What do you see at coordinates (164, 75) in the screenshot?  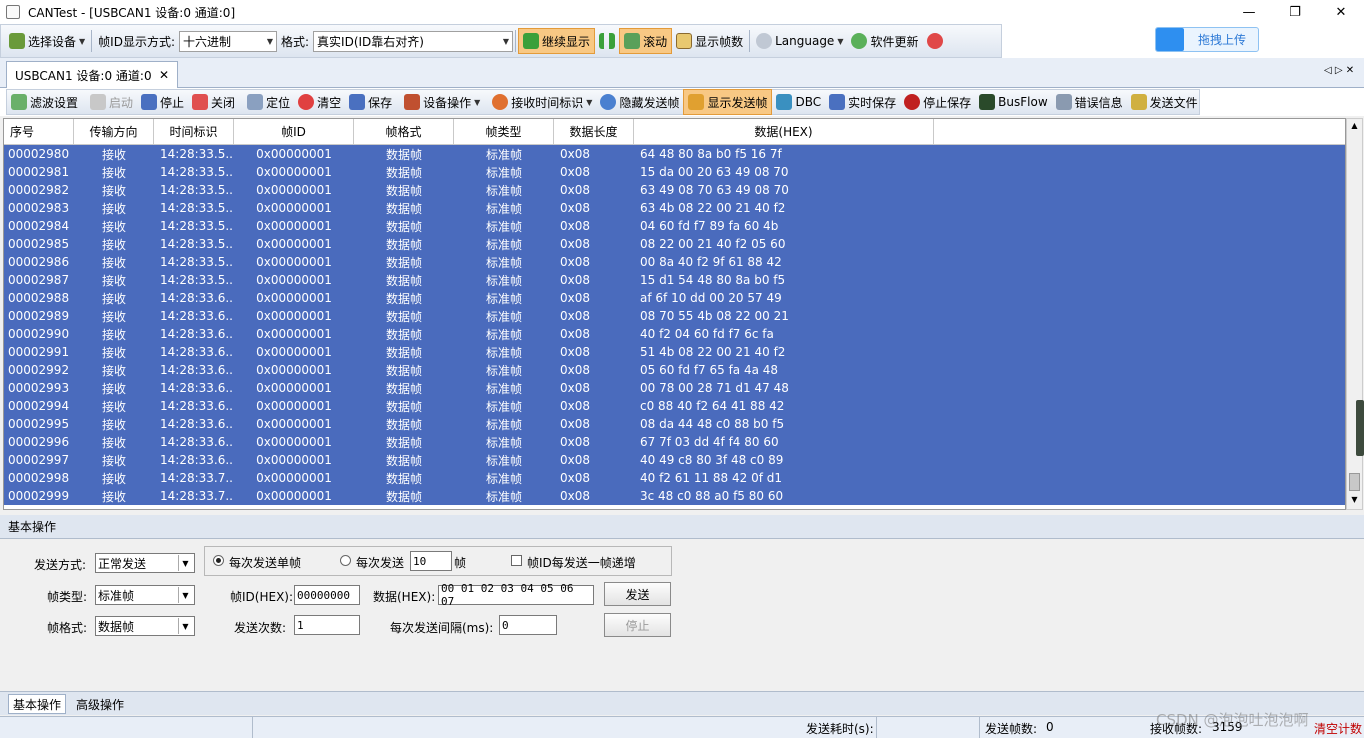 I see `close-tab-icon: ✕` at bounding box center [164, 75].